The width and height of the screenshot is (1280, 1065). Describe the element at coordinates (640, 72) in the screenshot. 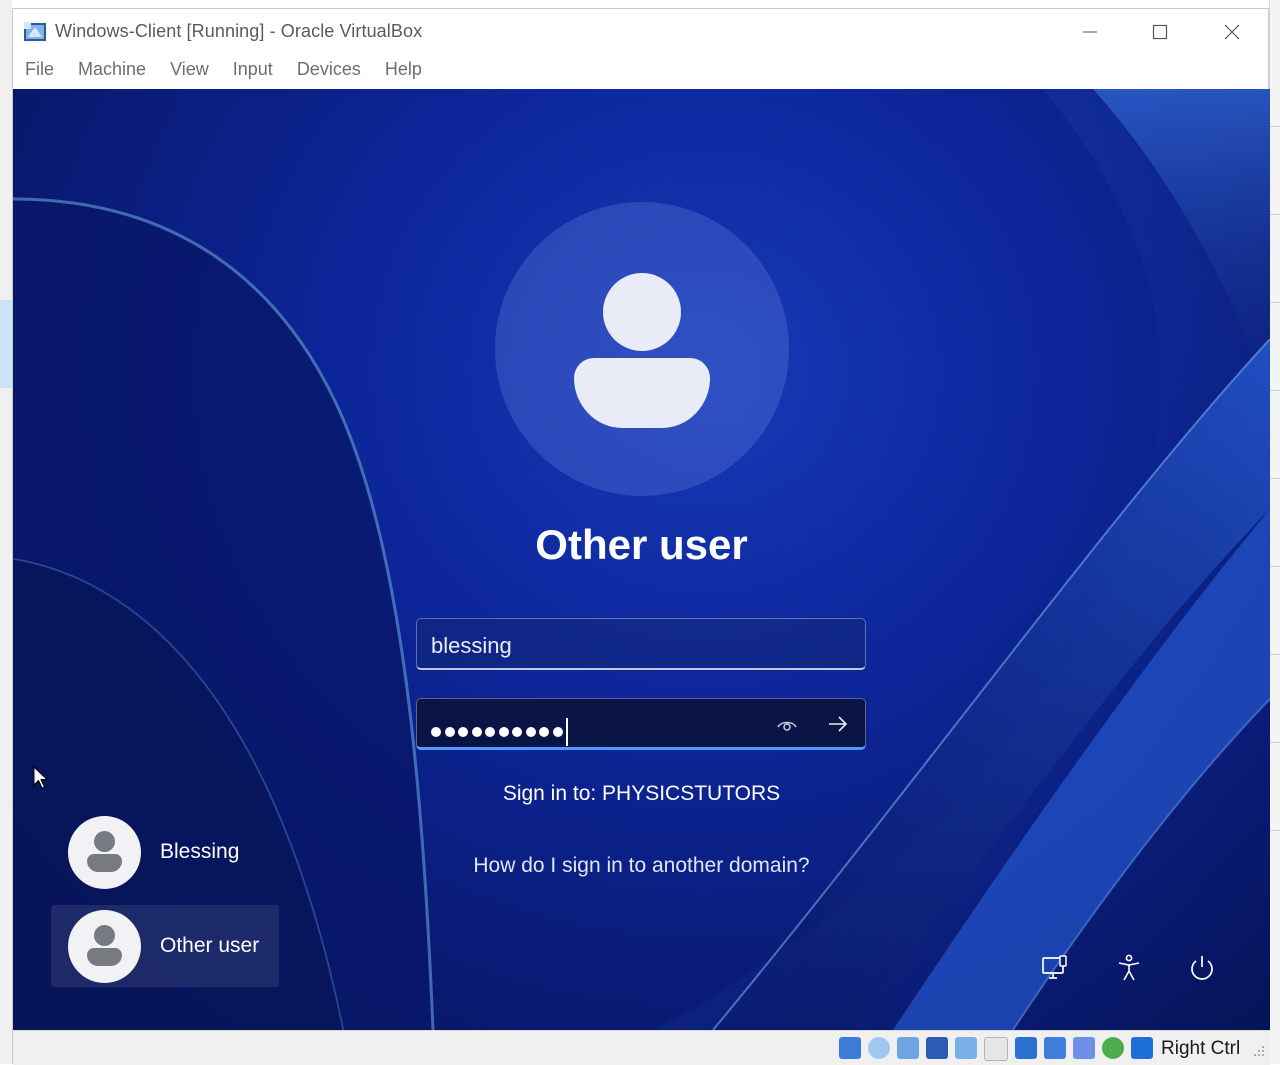

I see `menu-bar: File Machine View Input Devices Help` at that location.